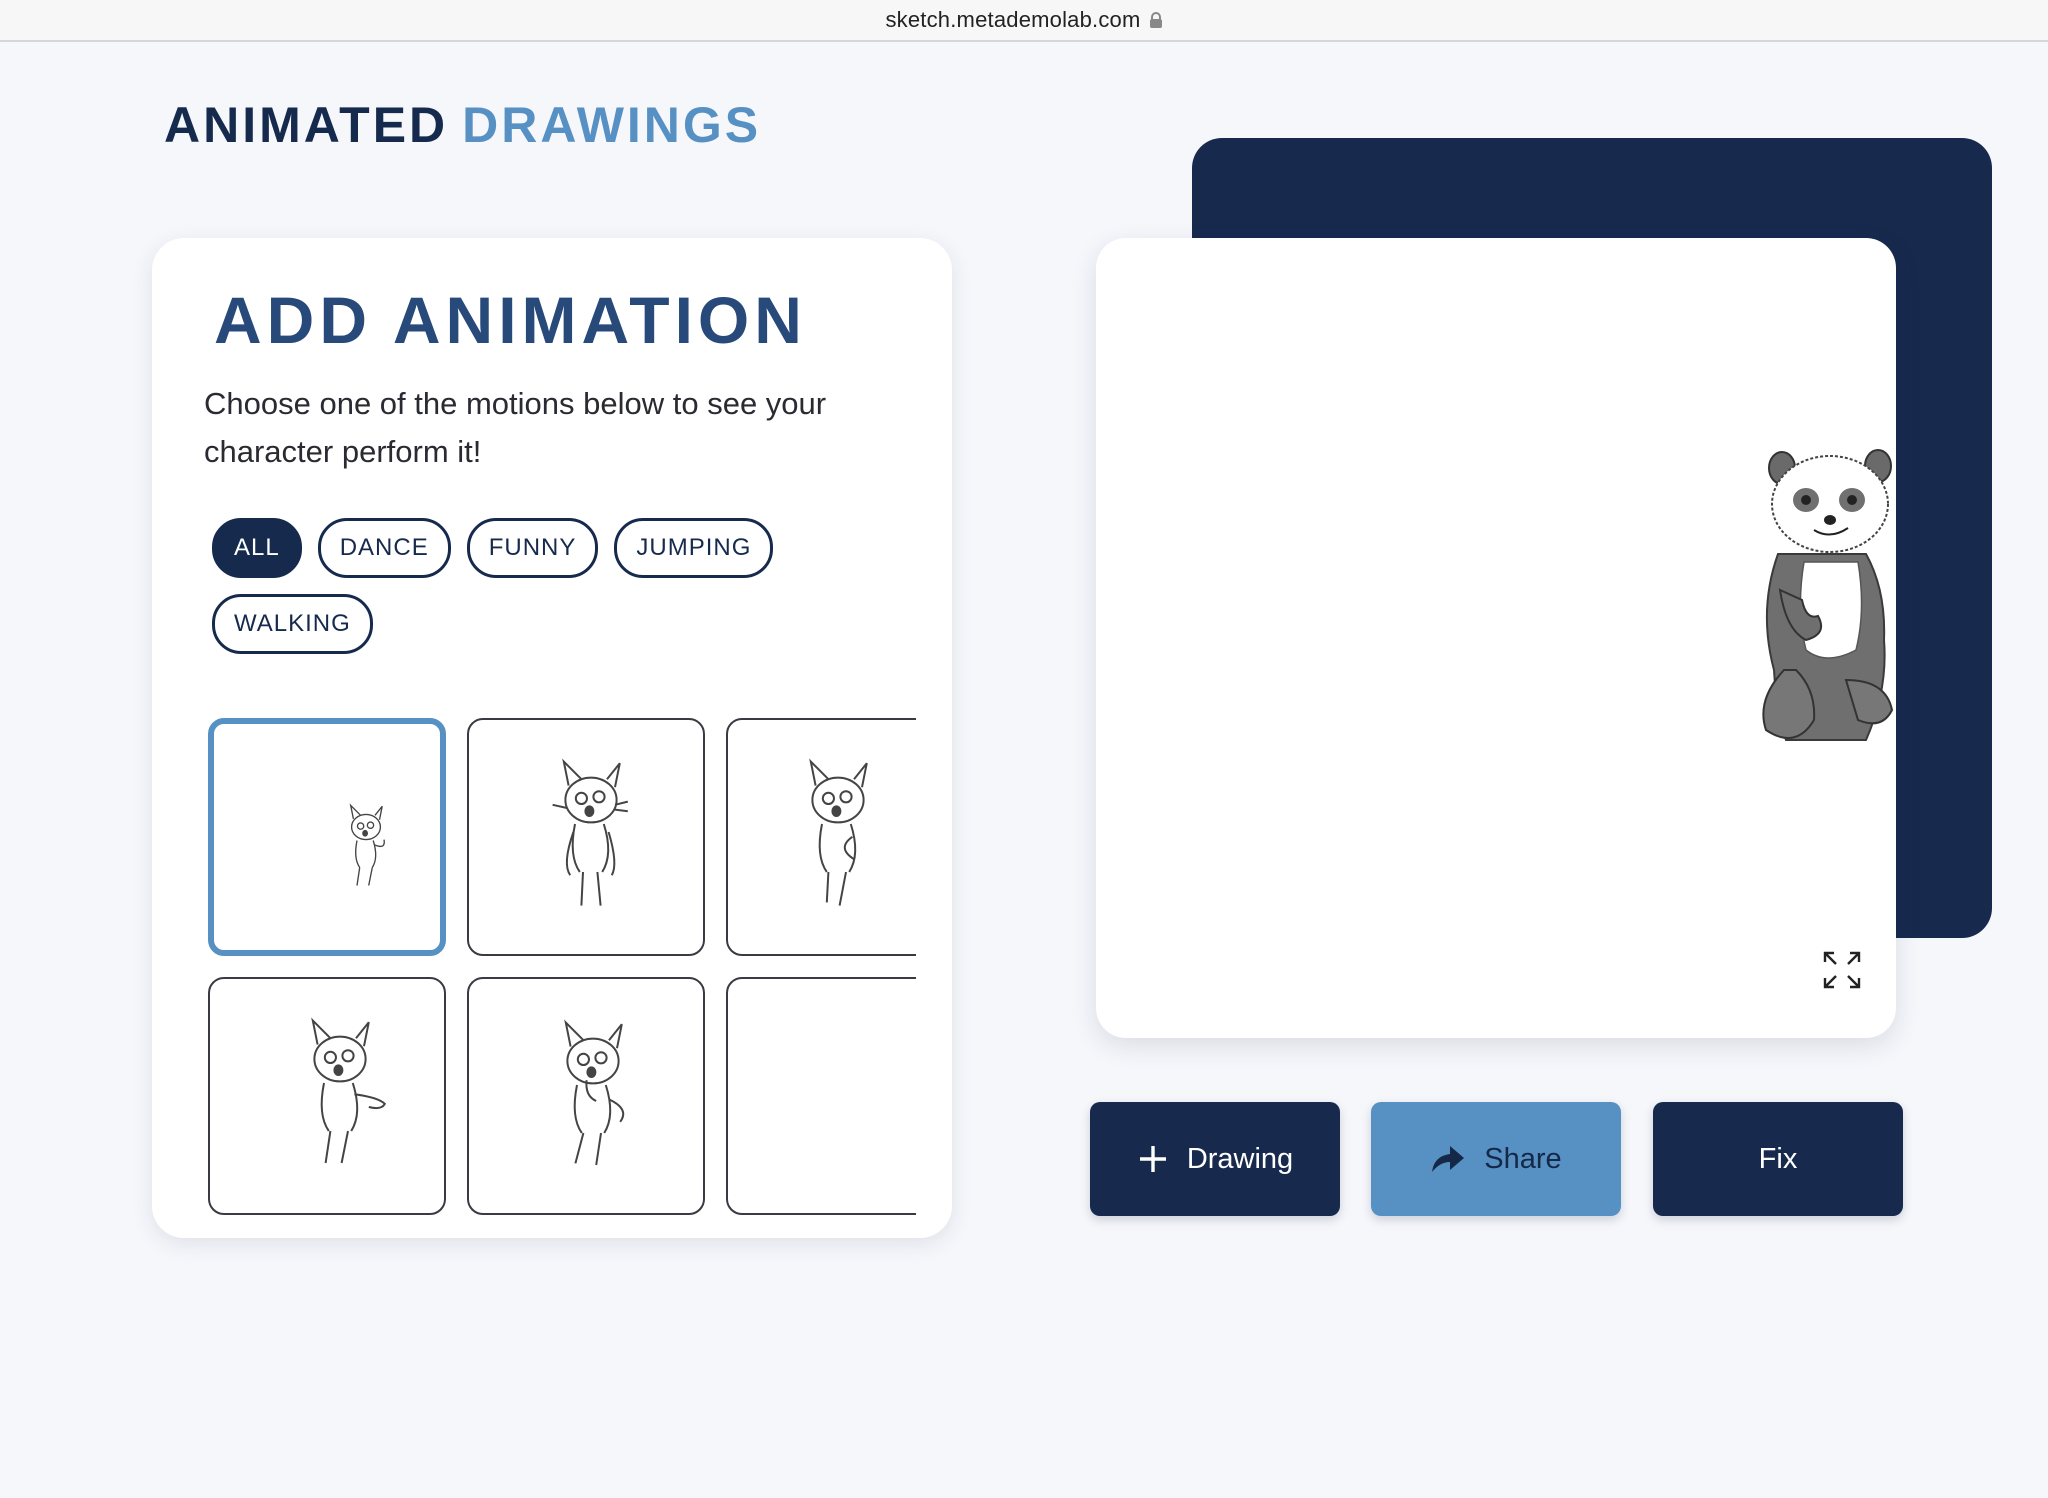 This screenshot has height=1498, width=2048. I want to click on animation-thumbnail-grid, so click(562, 968).